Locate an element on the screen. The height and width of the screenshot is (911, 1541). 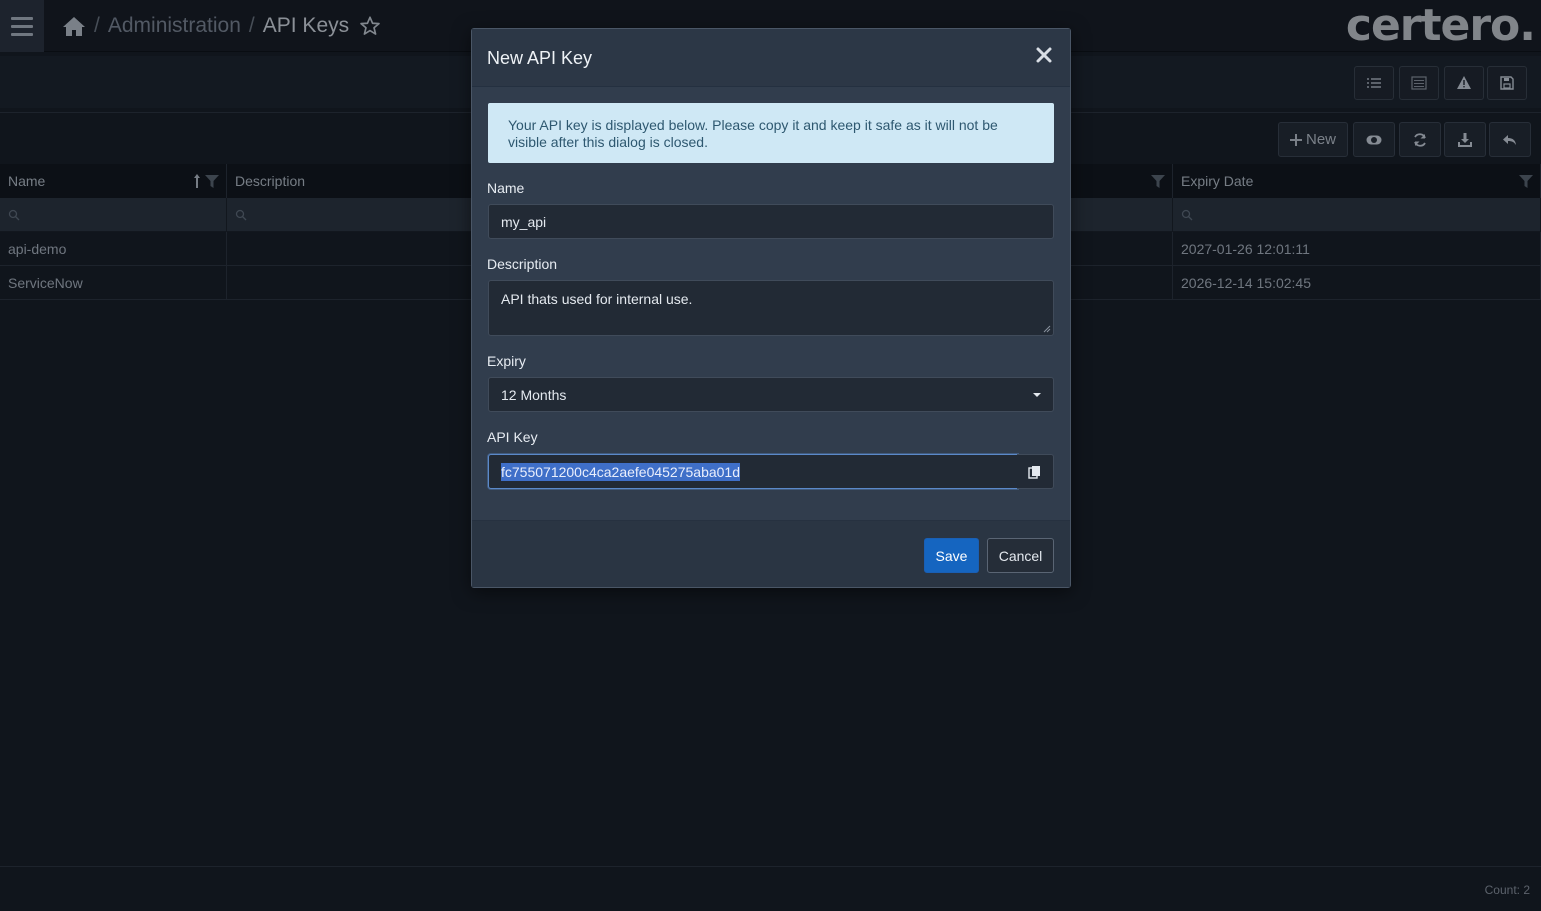
description-value: API thats used for internal use. is located at coordinates (597, 299).